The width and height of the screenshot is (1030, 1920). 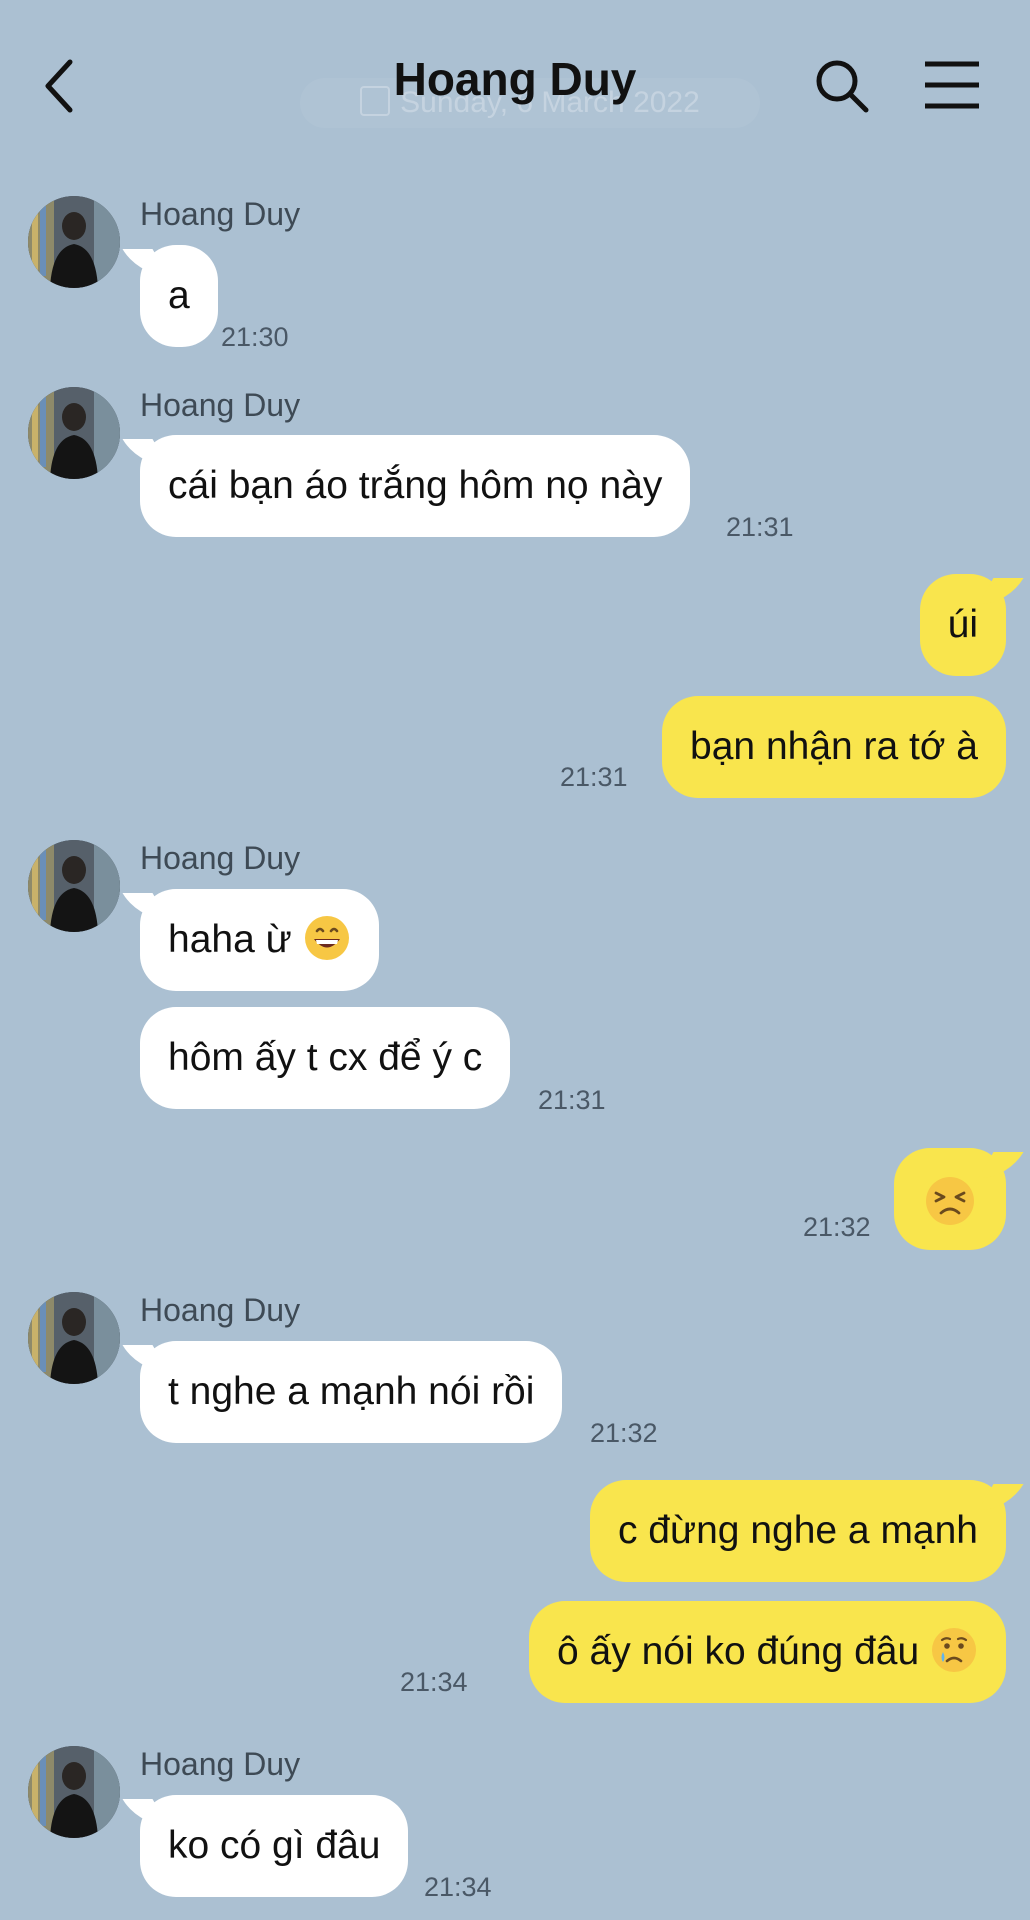 What do you see at coordinates (515, 79) in the screenshot?
I see `chat-title: Hoang Duy` at bounding box center [515, 79].